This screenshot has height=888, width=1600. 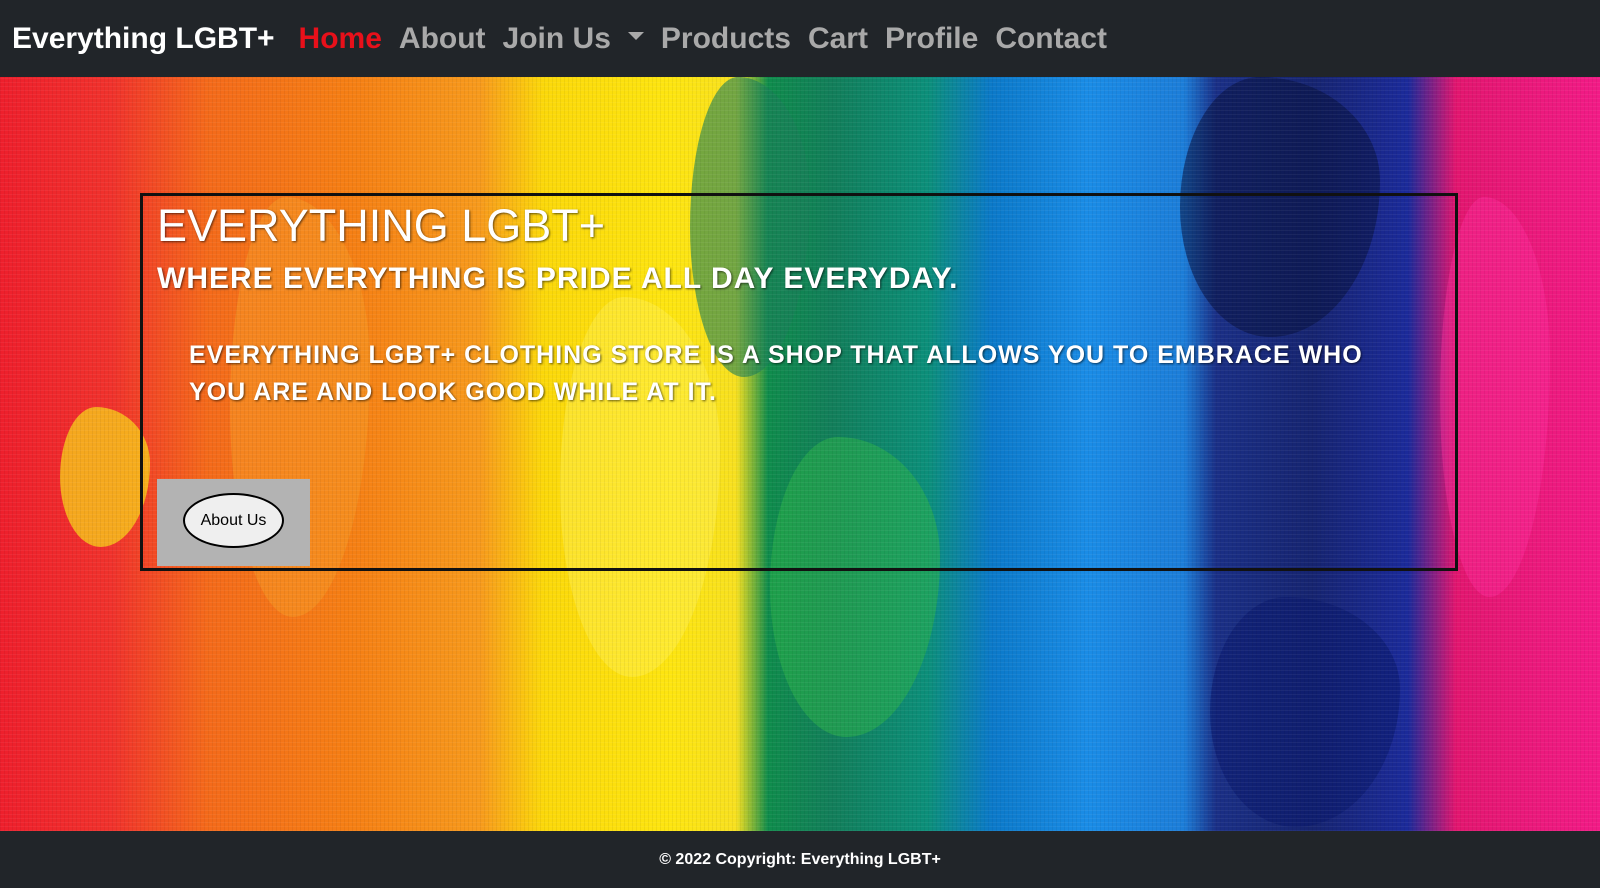 What do you see at coordinates (556, 38) in the screenshot?
I see `nav-join-us-label: Join Us` at bounding box center [556, 38].